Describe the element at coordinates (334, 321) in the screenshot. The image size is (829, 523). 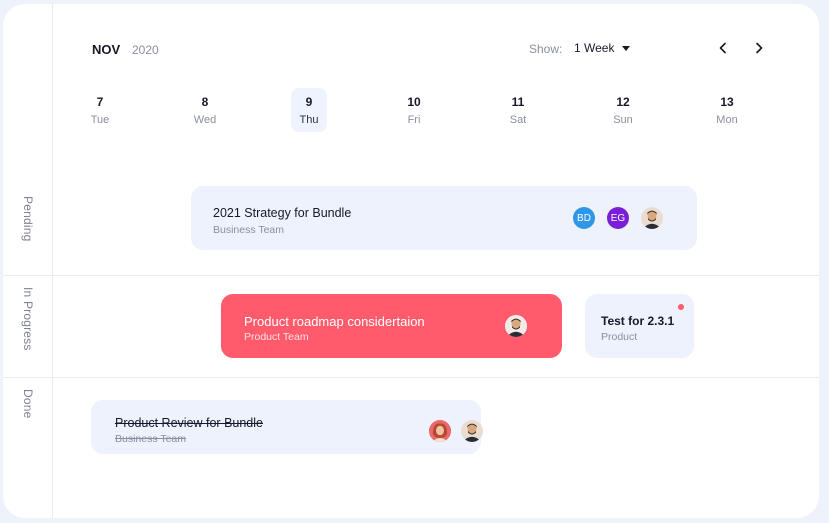
I see `task-title: Product roadmap considertaion` at that location.